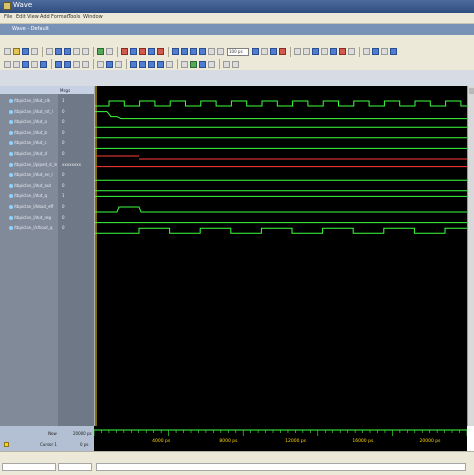  I want to click on delete-icon, so click(142, 51).